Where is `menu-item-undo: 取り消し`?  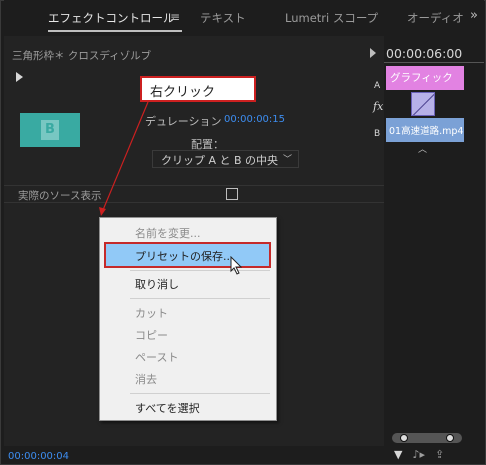
menu-item-undo: 取り消し is located at coordinates (157, 284).